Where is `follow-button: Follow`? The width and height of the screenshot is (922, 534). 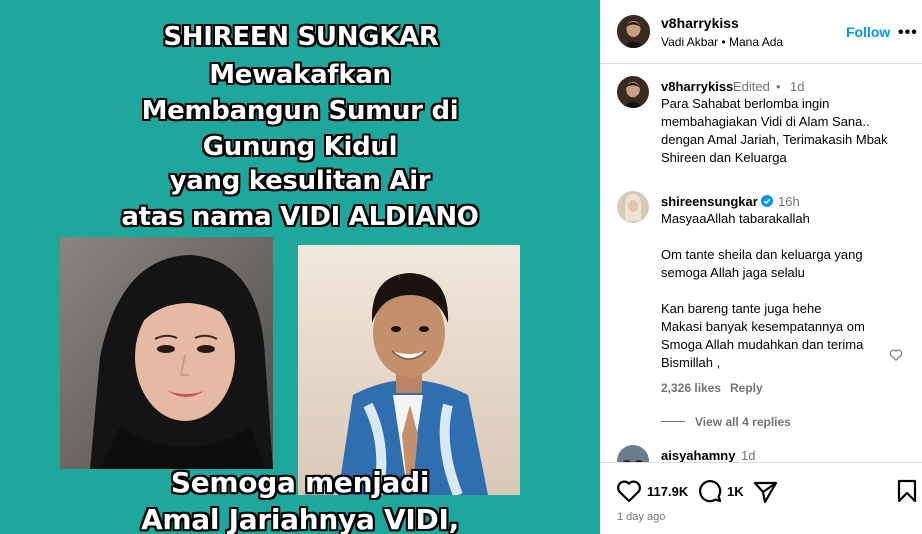 follow-button: Follow is located at coordinates (868, 32).